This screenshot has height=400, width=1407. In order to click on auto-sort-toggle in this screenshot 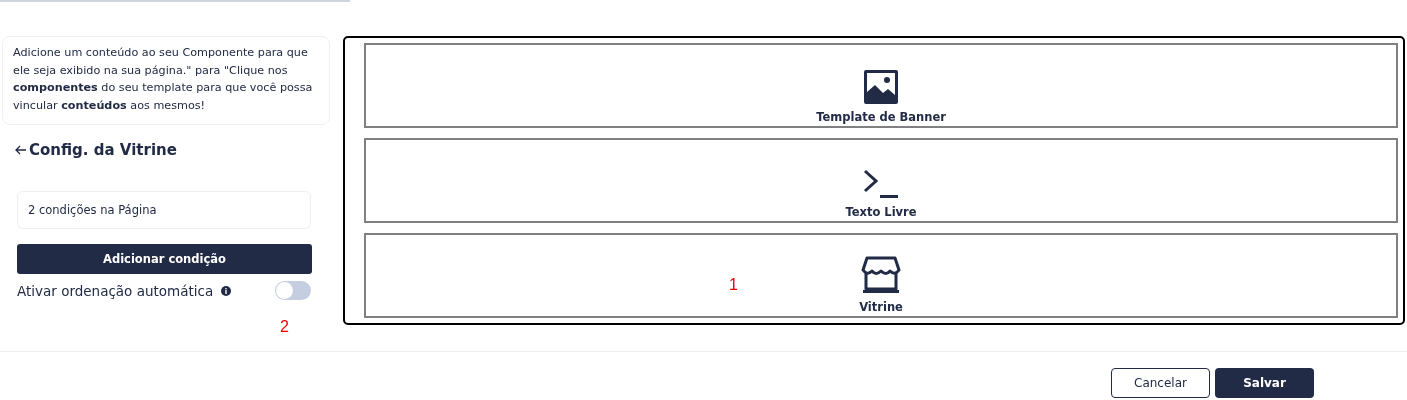, I will do `click(293, 290)`.